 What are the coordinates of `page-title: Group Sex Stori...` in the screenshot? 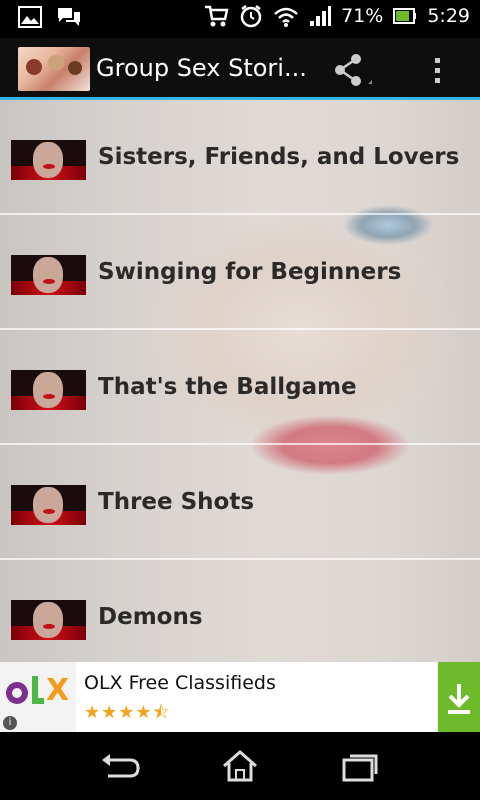 It's located at (201, 68).